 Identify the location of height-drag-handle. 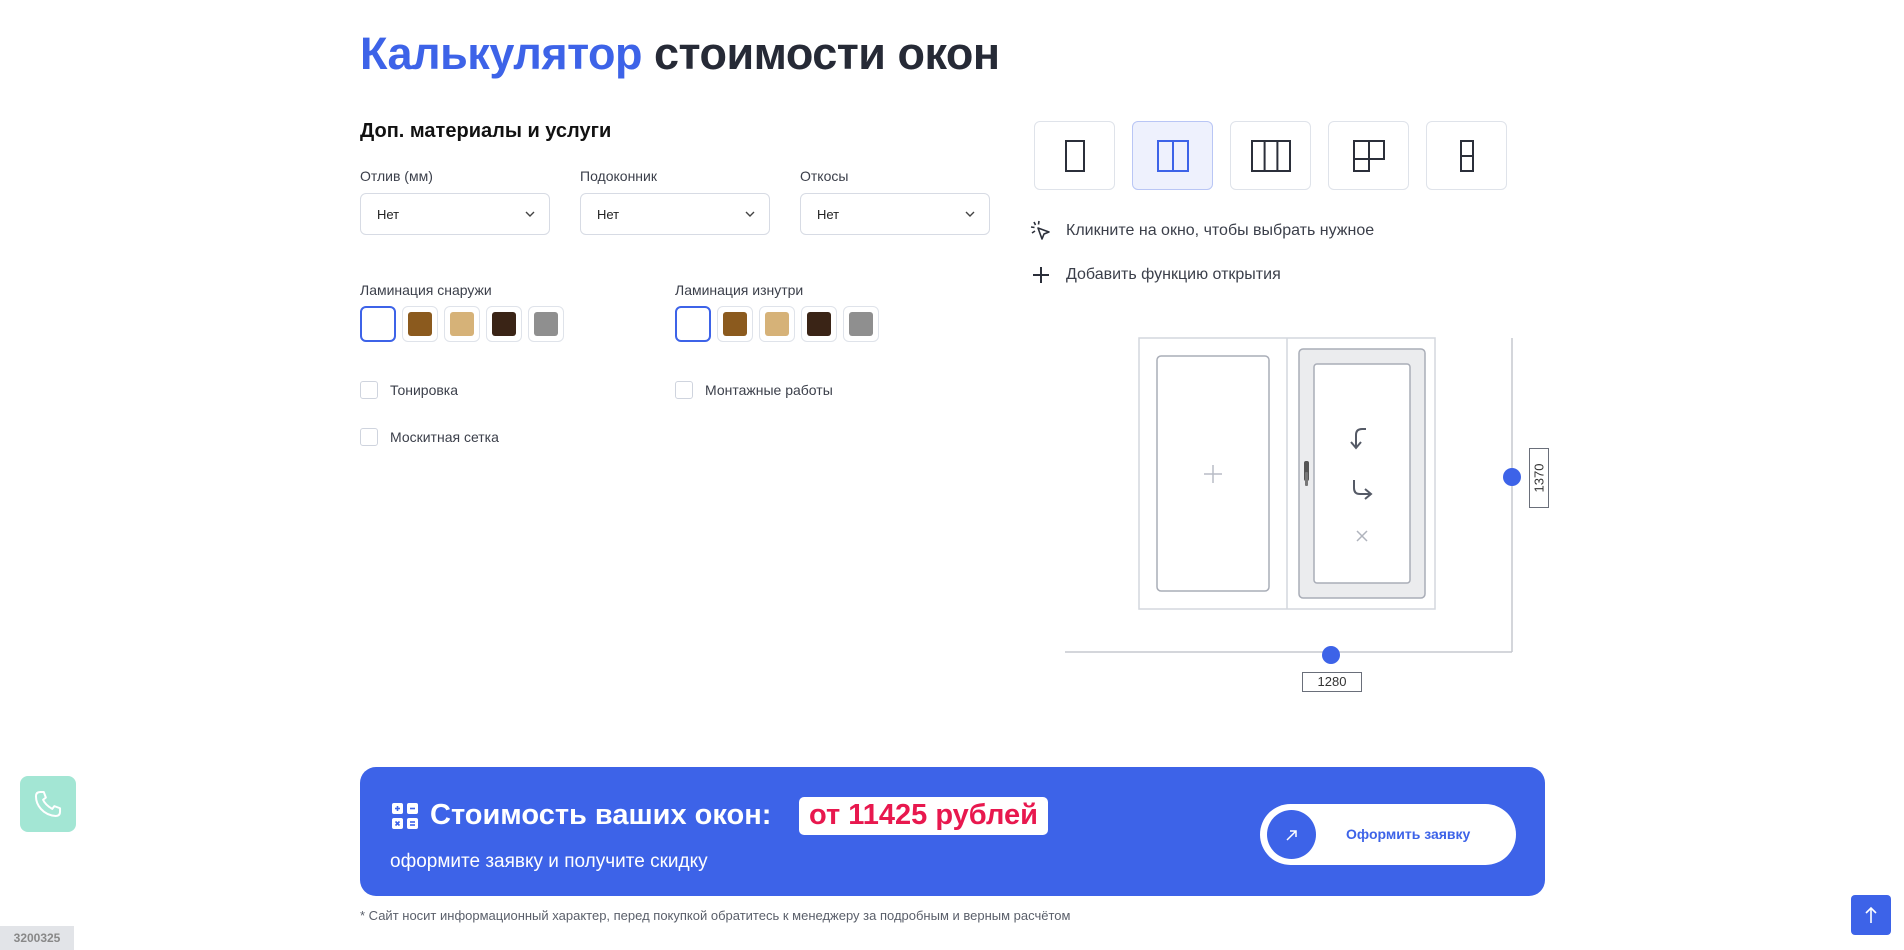
(1512, 477).